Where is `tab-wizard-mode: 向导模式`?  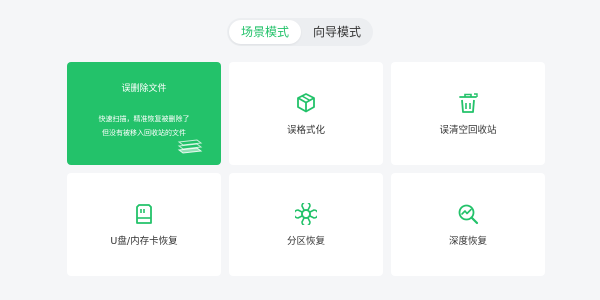
tab-wizard-mode: 向导模式 is located at coordinates (337, 32).